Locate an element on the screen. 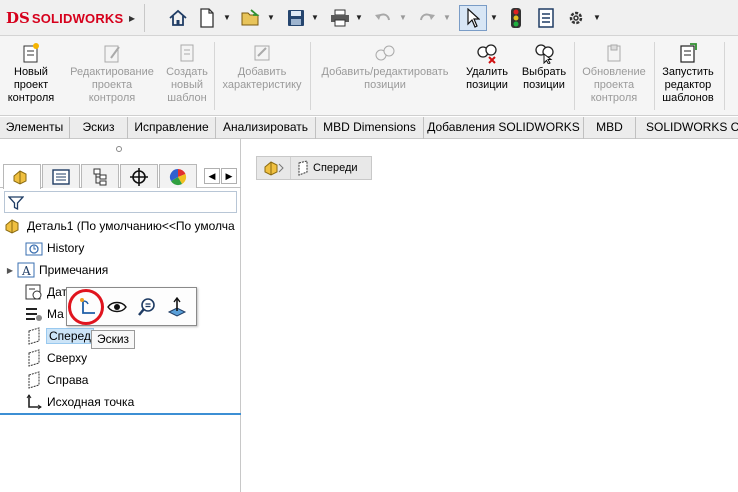  tree-item-origin: Исходная точка is located at coordinates (73, 402).